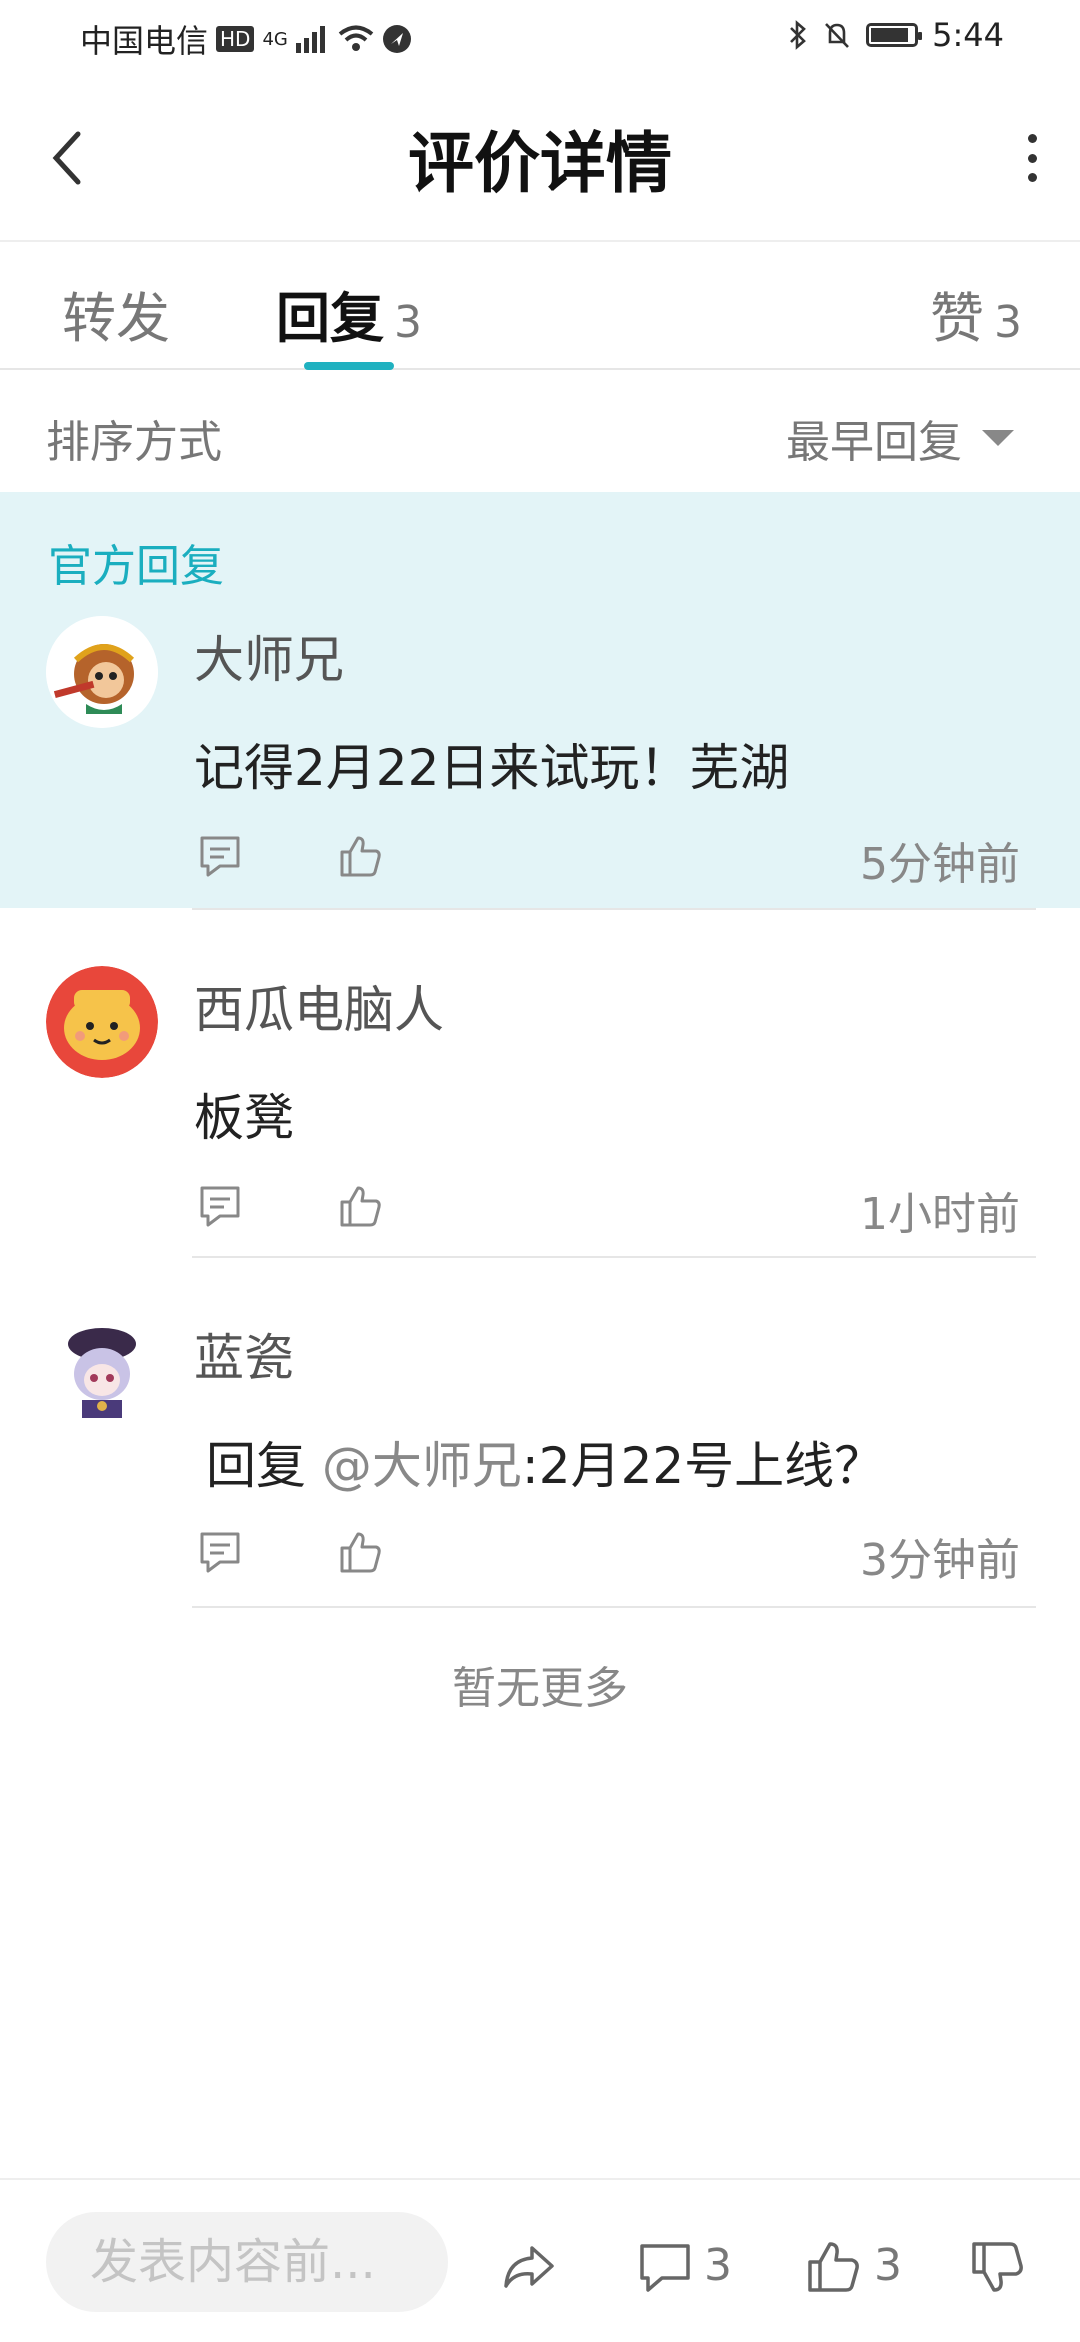  Describe the element at coordinates (319, 1006) in the screenshot. I see `reply-username: 西瓜电脑人` at that location.